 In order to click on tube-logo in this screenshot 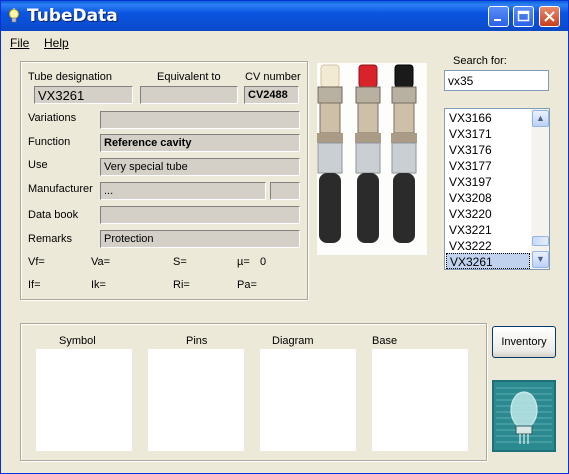, I will do `click(524, 416)`.